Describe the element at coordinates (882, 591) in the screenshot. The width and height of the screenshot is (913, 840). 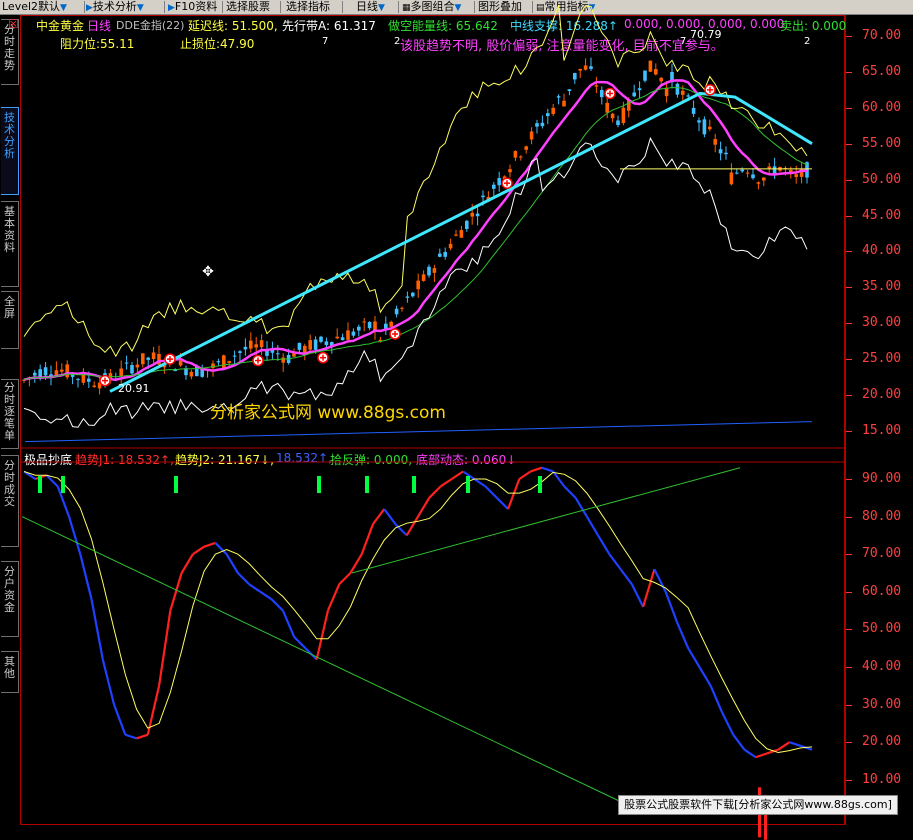
I see `sub-tick-label: 60.00` at that location.